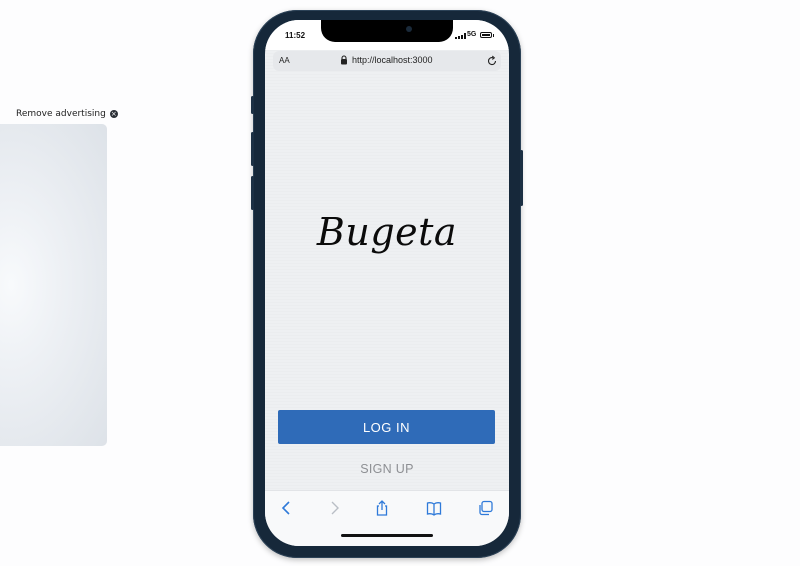 This screenshot has height=566, width=800. What do you see at coordinates (387, 535) in the screenshot?
I see `home-indicator` at bounding box center [387, 535].